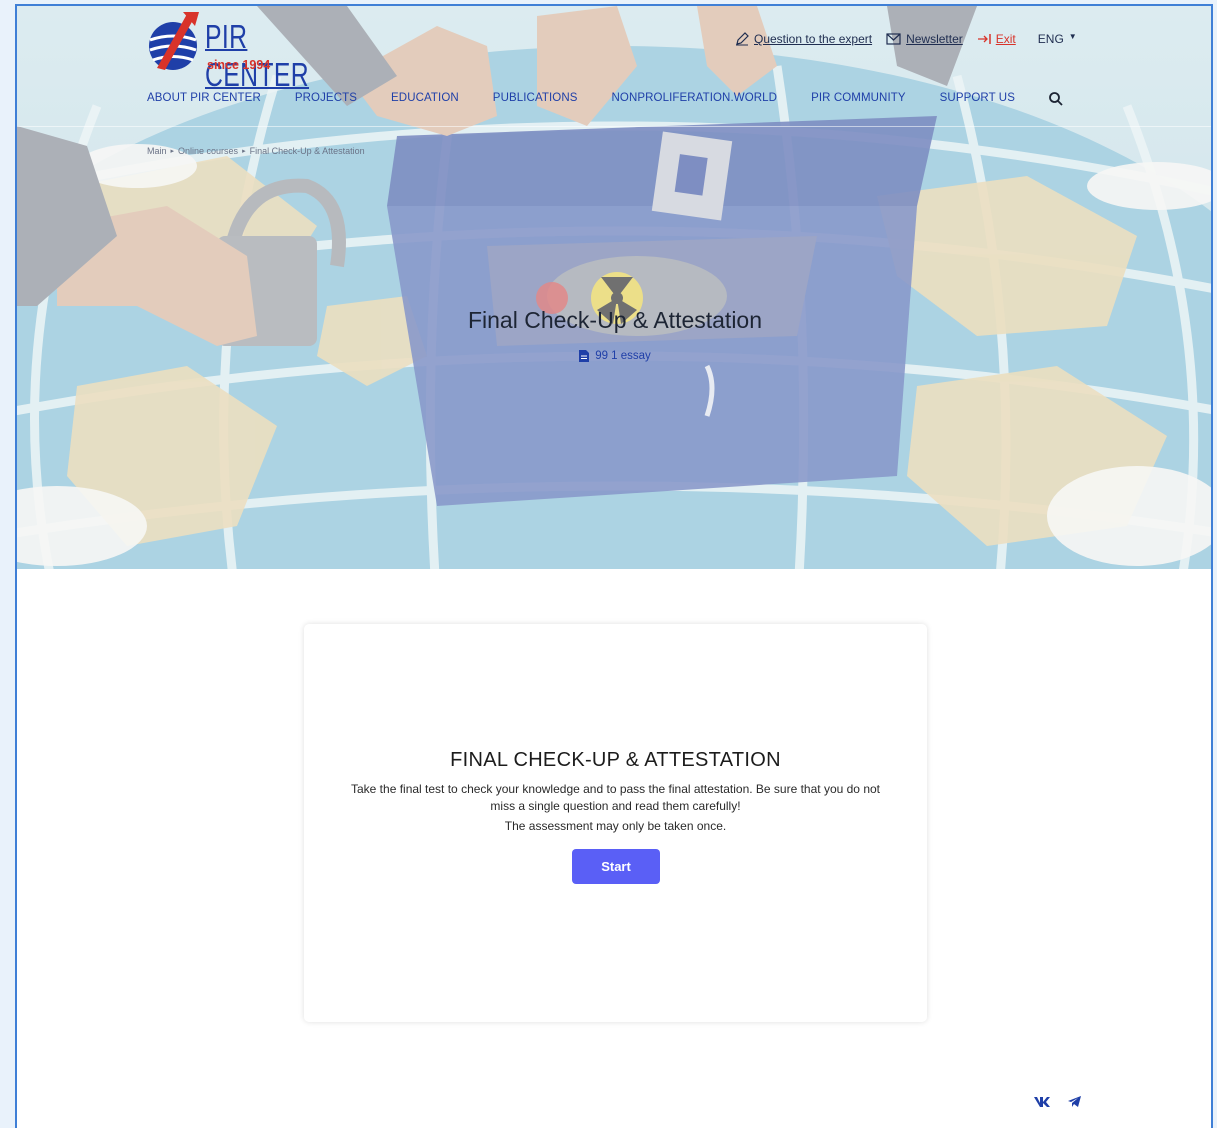  Describe the element at coordinates (1072, 36) in the screenshot. I see `caret-down-icon: ▼` at that location.